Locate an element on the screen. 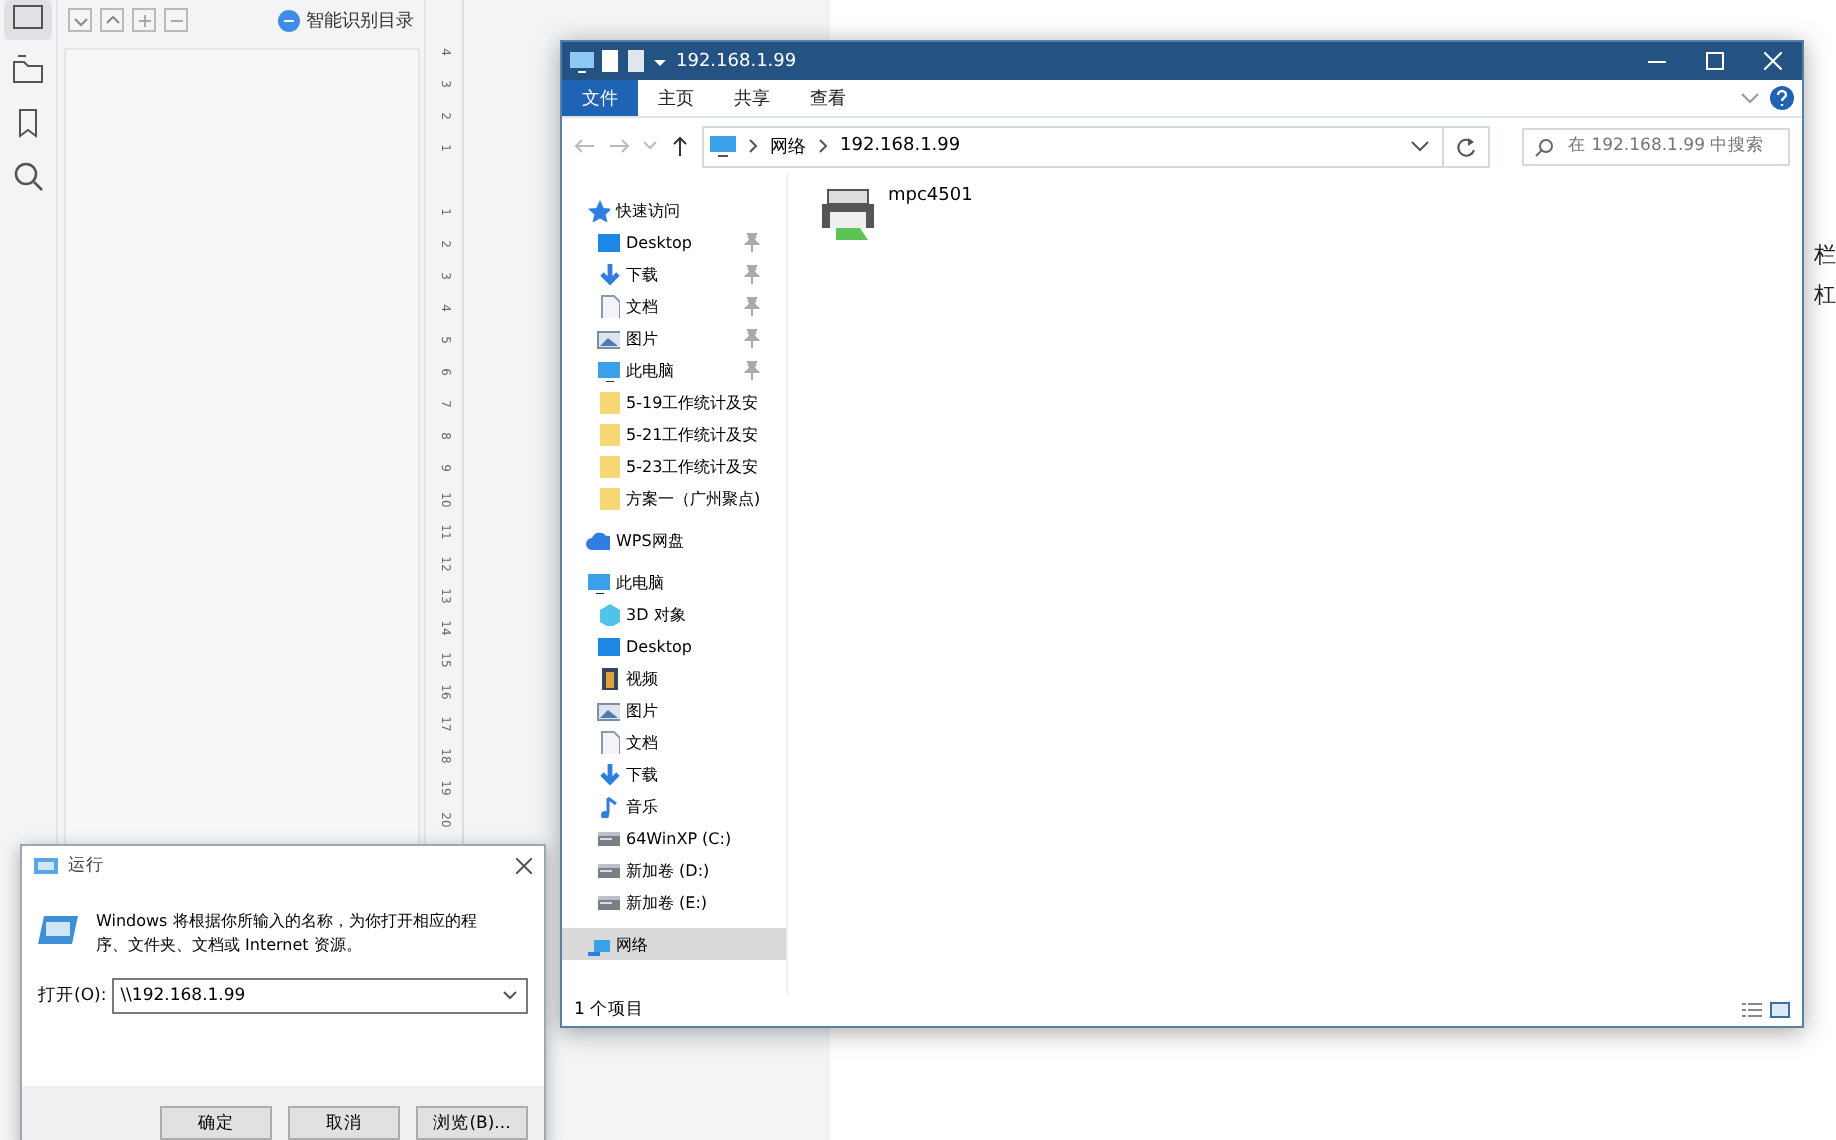 This screenshot has width=1836, height=1140. up-arrow-icon is located at coordinates (680, 146).